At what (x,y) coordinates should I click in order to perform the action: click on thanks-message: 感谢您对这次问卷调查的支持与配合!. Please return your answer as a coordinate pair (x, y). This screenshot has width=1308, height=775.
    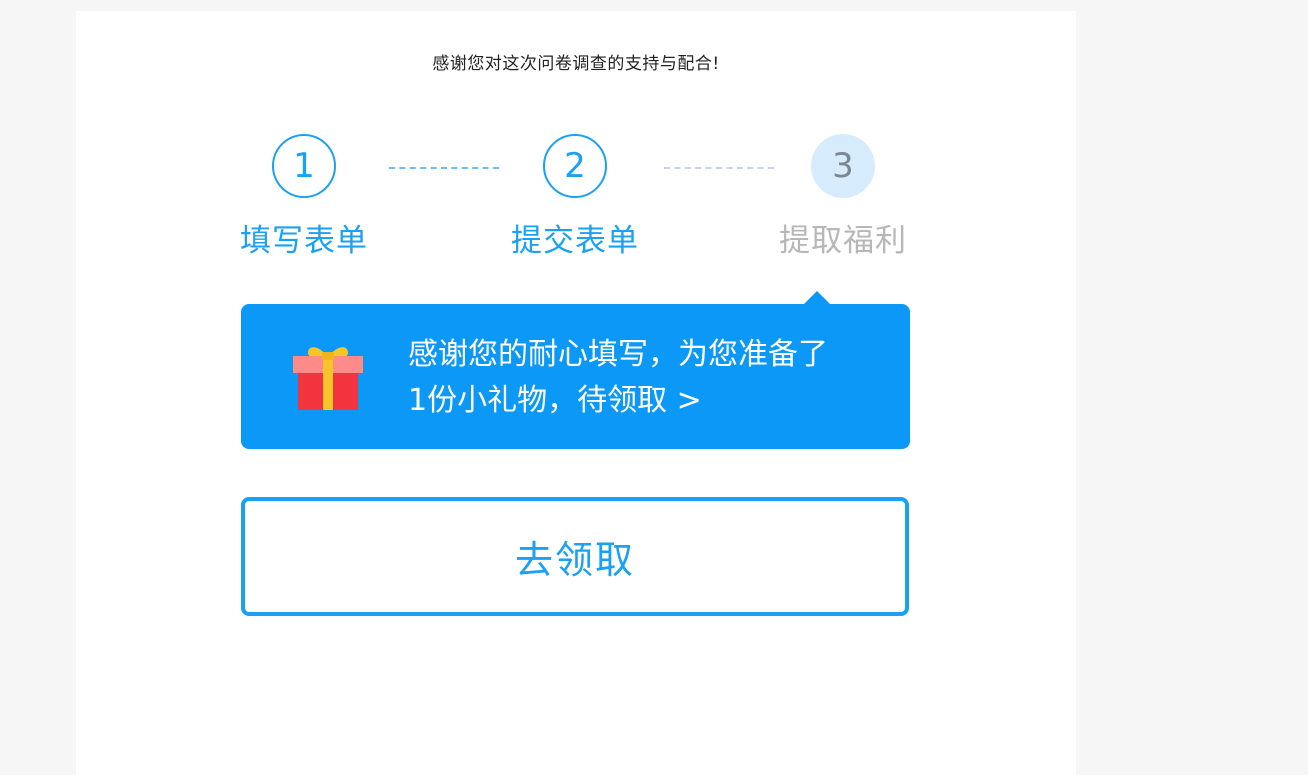
    Looking at the image, I should click on (576, 64).